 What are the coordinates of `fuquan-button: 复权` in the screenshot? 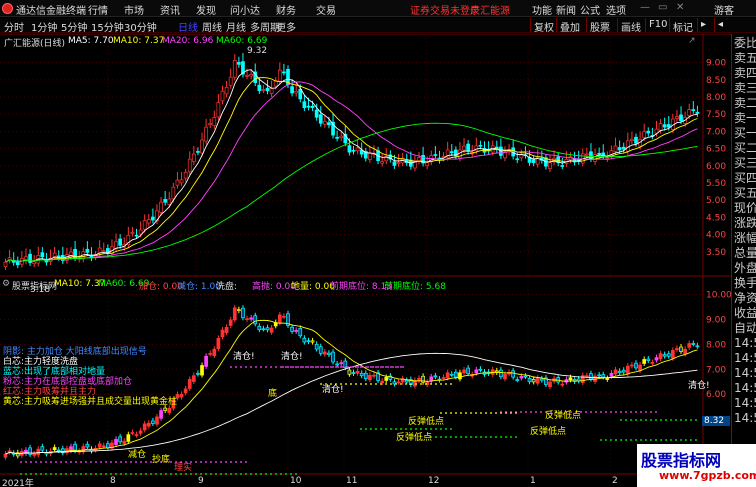 It's located at (543, 26).